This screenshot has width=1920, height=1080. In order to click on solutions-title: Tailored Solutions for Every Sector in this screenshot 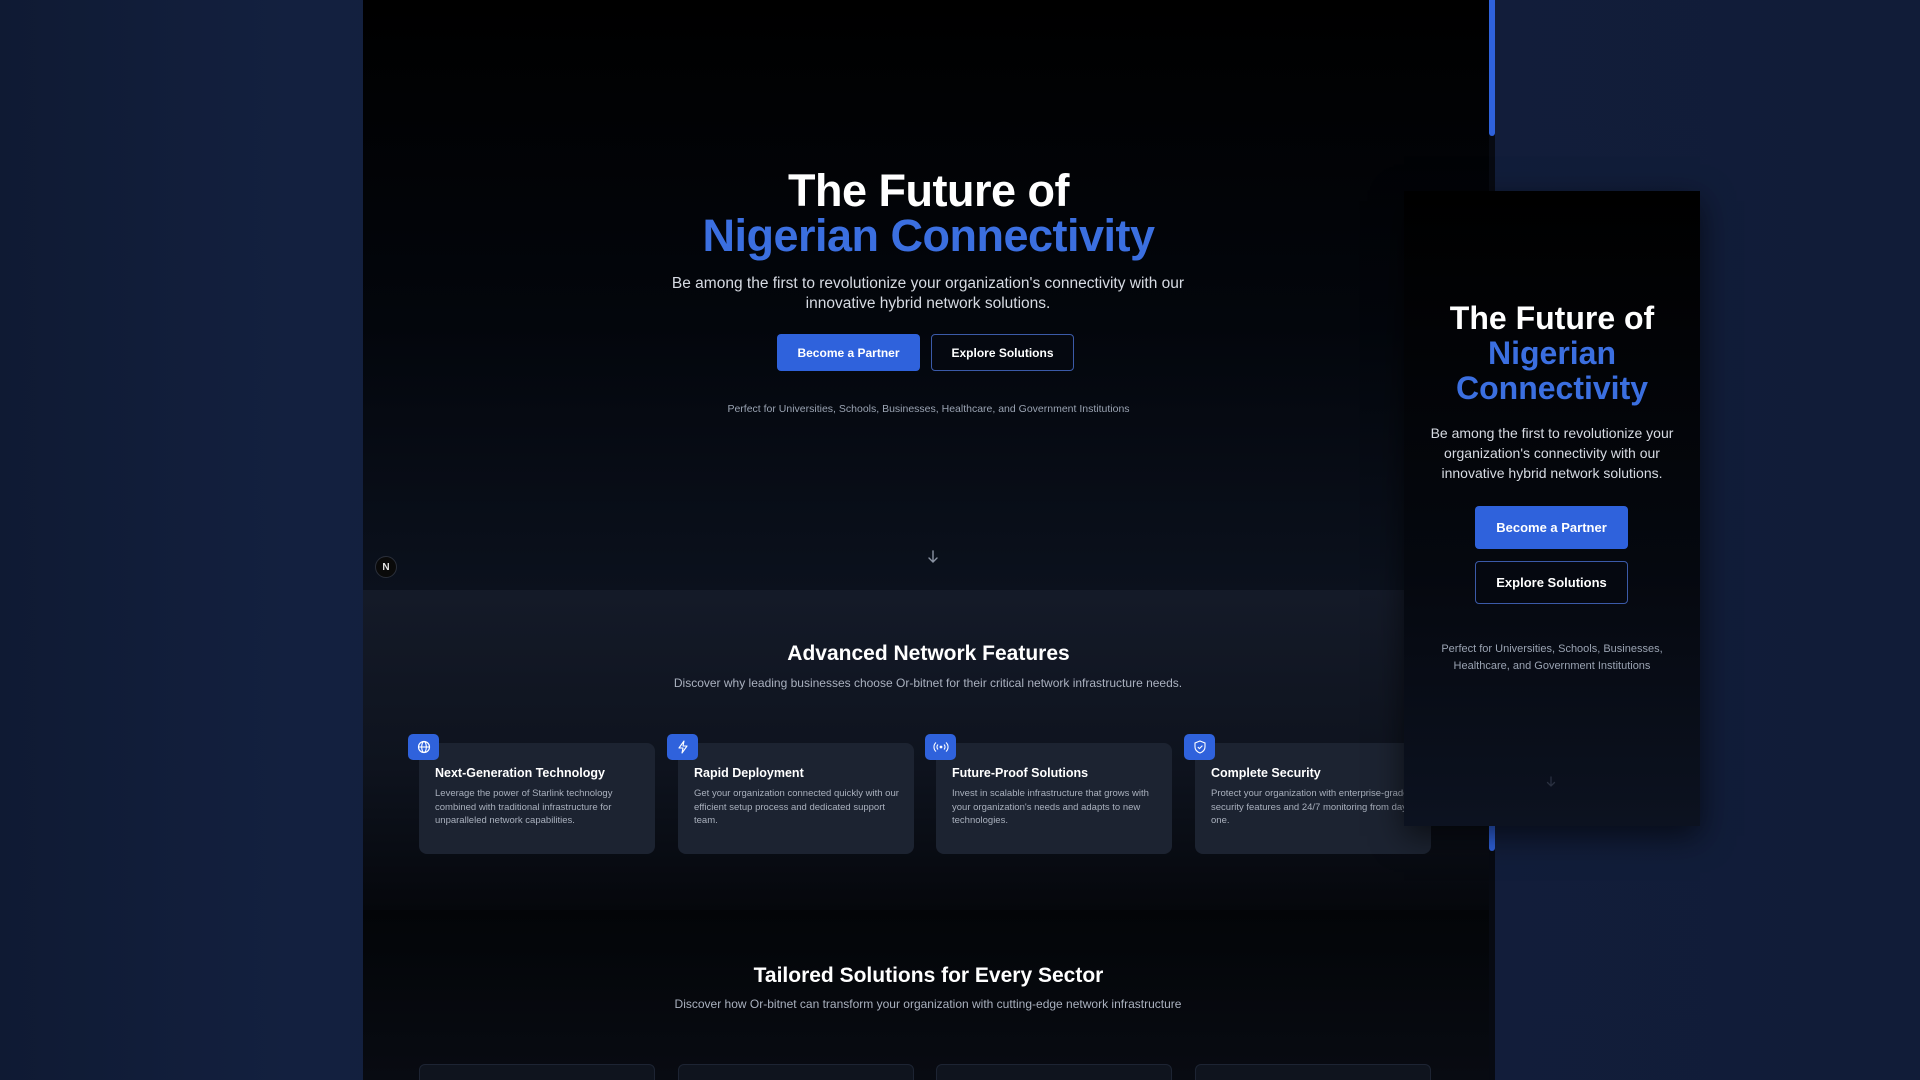, I will do `click(928, 975)`.